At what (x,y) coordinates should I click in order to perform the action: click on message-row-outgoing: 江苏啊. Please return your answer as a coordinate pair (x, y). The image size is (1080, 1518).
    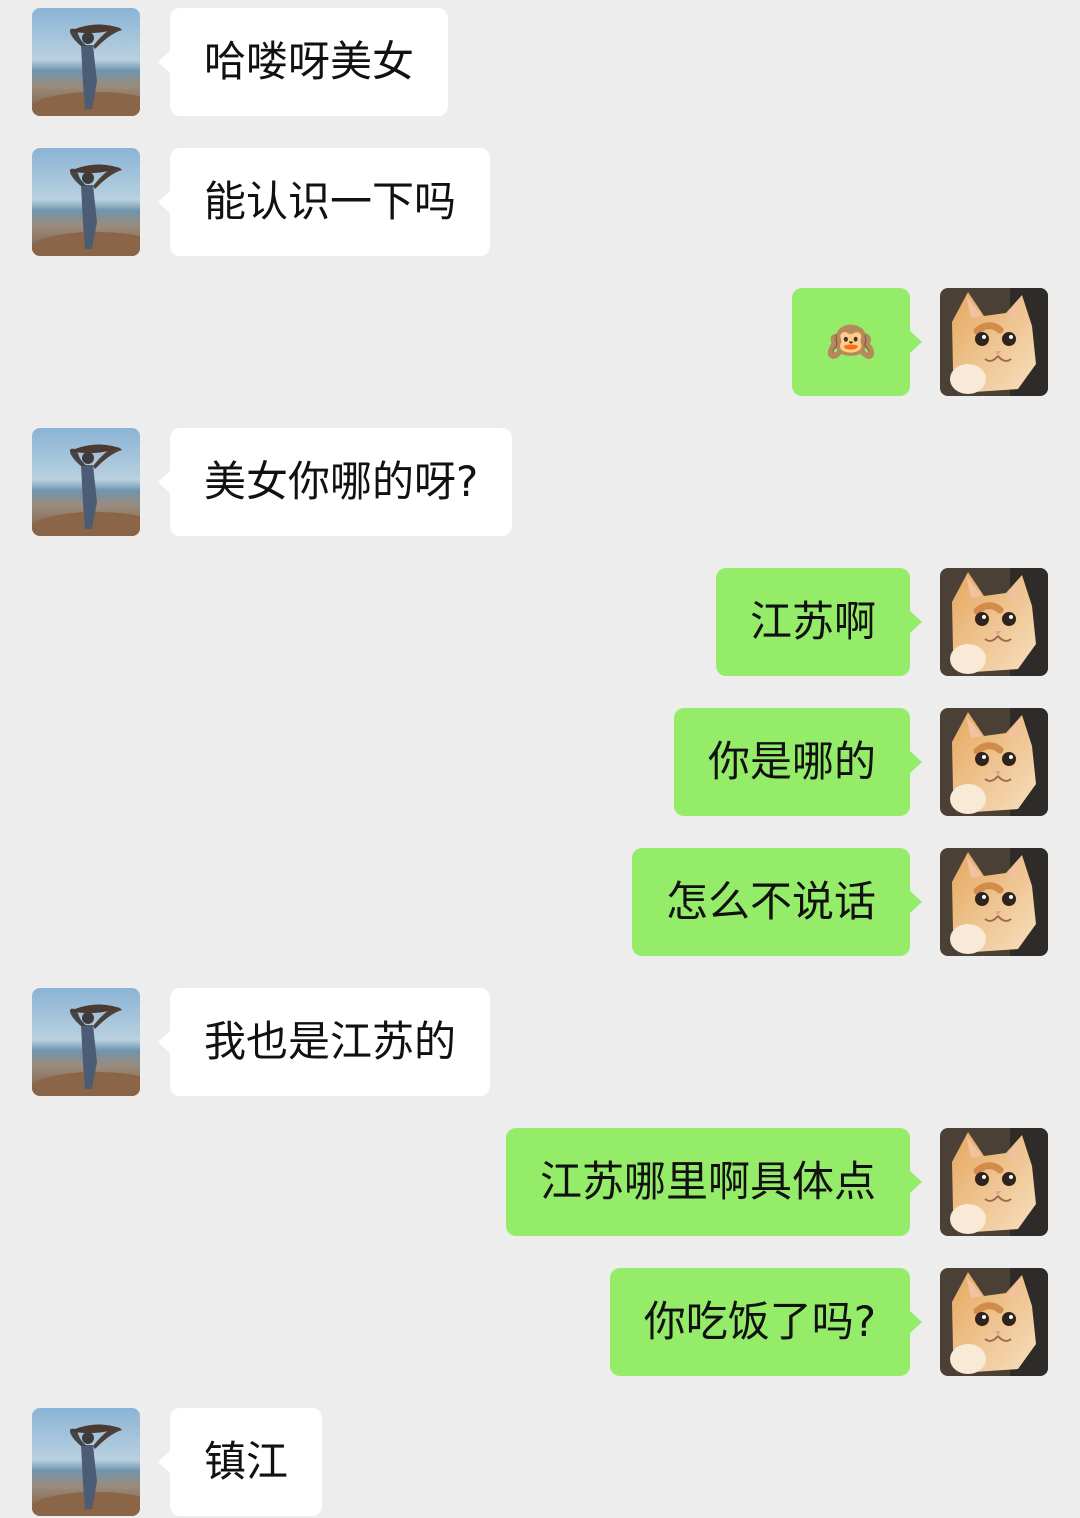
    Looking at the image, I should click on (540, 622).